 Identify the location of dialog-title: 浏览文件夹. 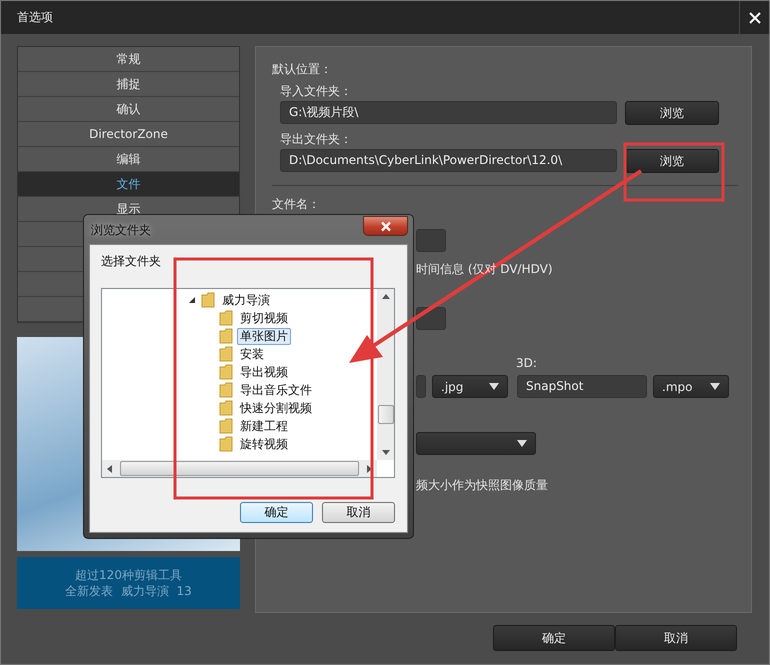
(120, 230).